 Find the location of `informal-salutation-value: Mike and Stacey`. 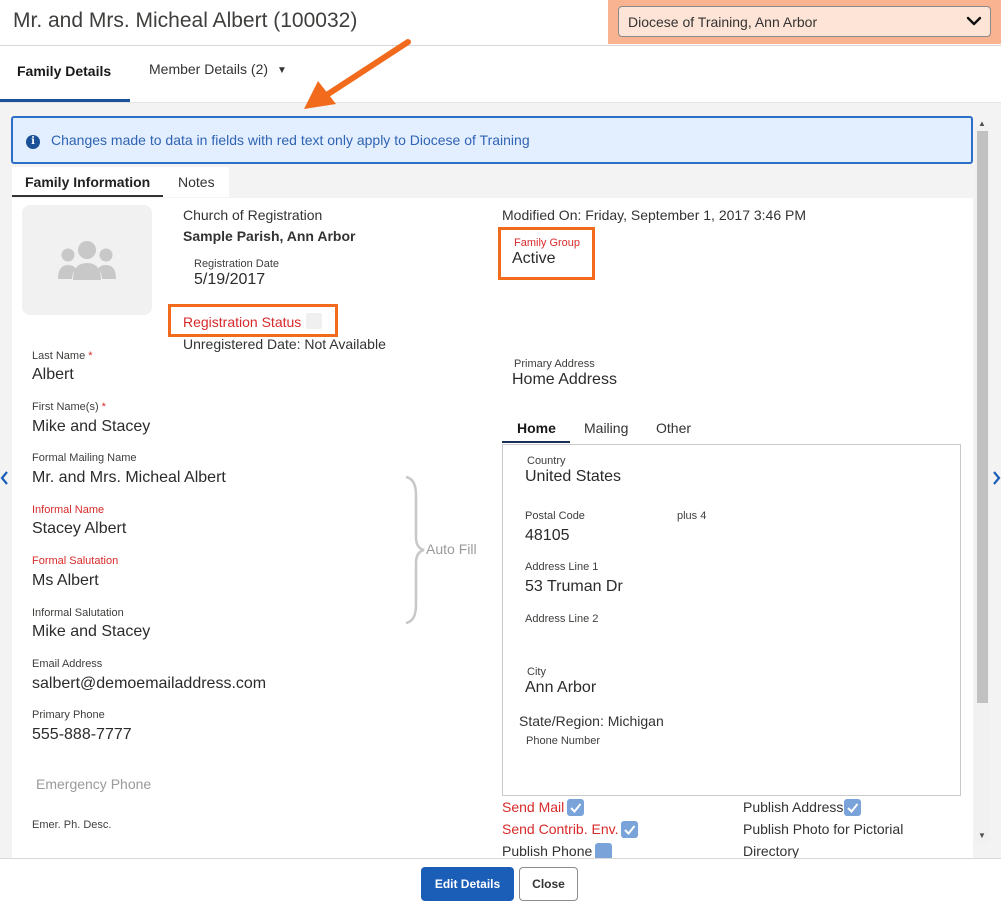

informal-salutation-value: Mike and Stacey is located at coordinates (91, 632).